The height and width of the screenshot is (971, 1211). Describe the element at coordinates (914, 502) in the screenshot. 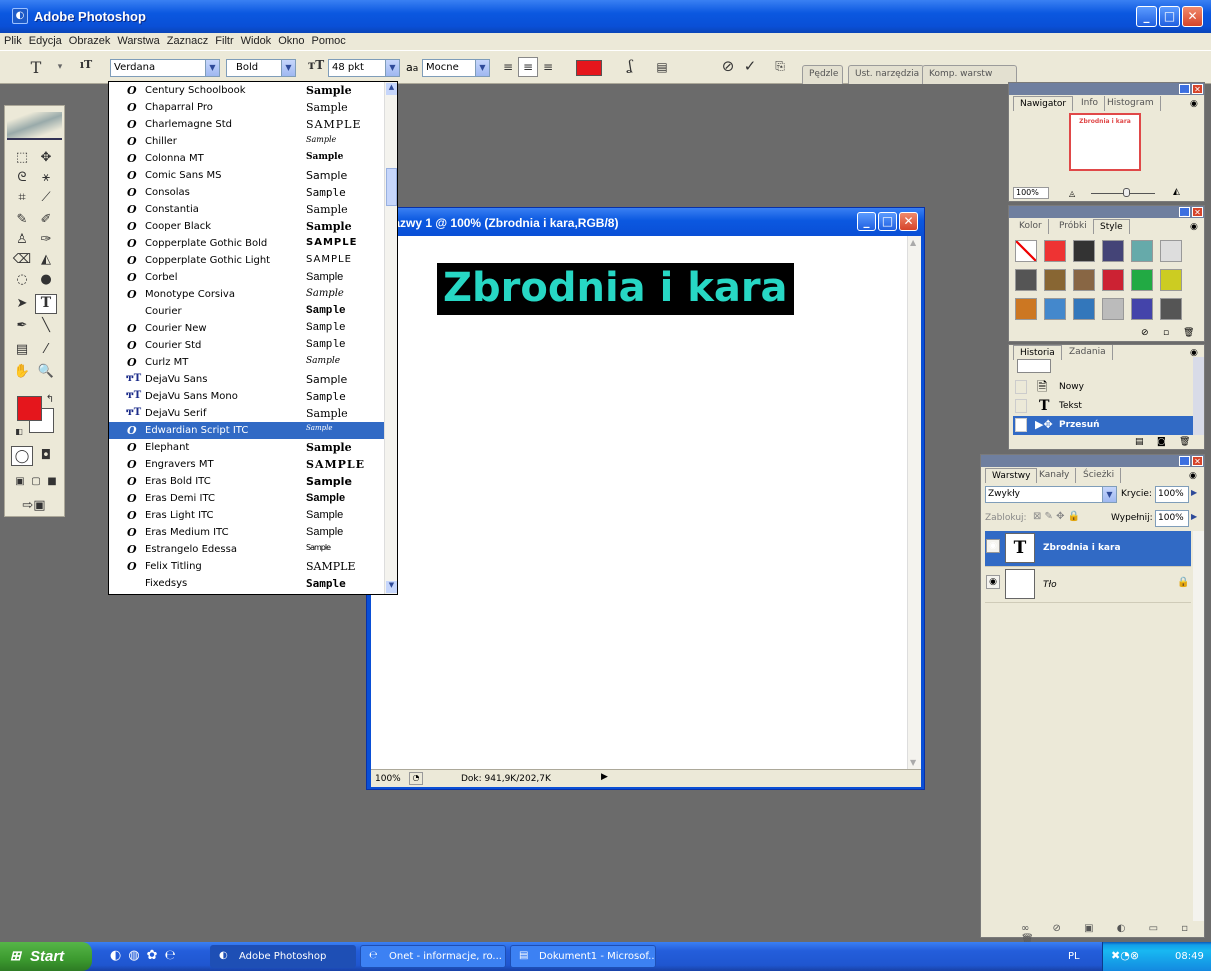

I see `doc-vertical-scrollbar: ▲ ▼` at that location.